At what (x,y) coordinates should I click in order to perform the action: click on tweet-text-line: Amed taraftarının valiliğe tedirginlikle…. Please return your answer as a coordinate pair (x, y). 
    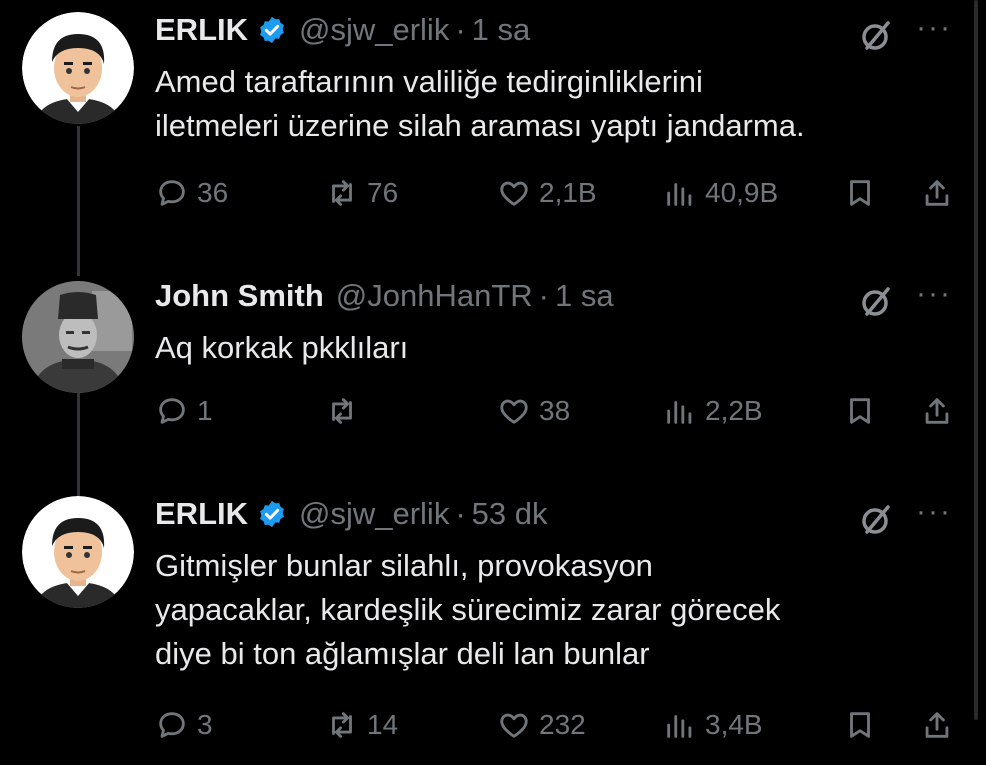
    Looking at the image, I should click on (429, 81).